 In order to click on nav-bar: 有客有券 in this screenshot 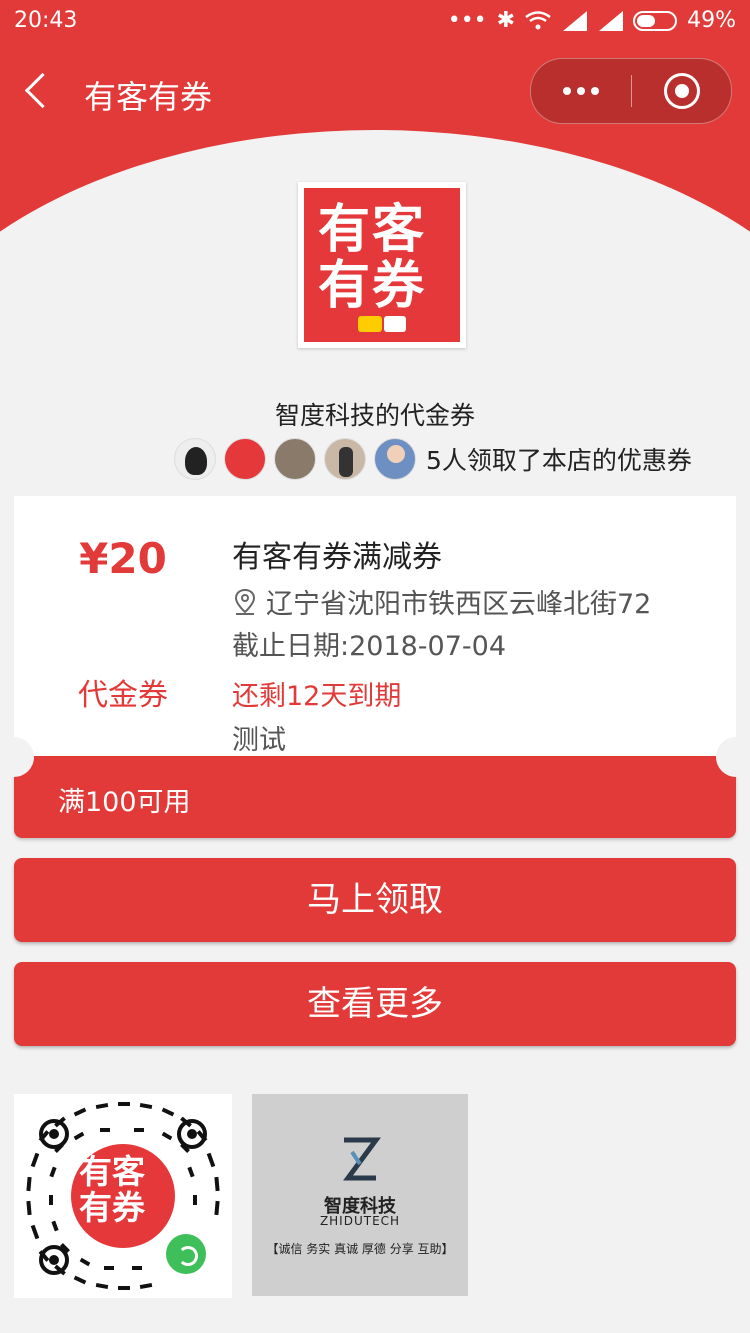, I will do `click(375, 92)`.